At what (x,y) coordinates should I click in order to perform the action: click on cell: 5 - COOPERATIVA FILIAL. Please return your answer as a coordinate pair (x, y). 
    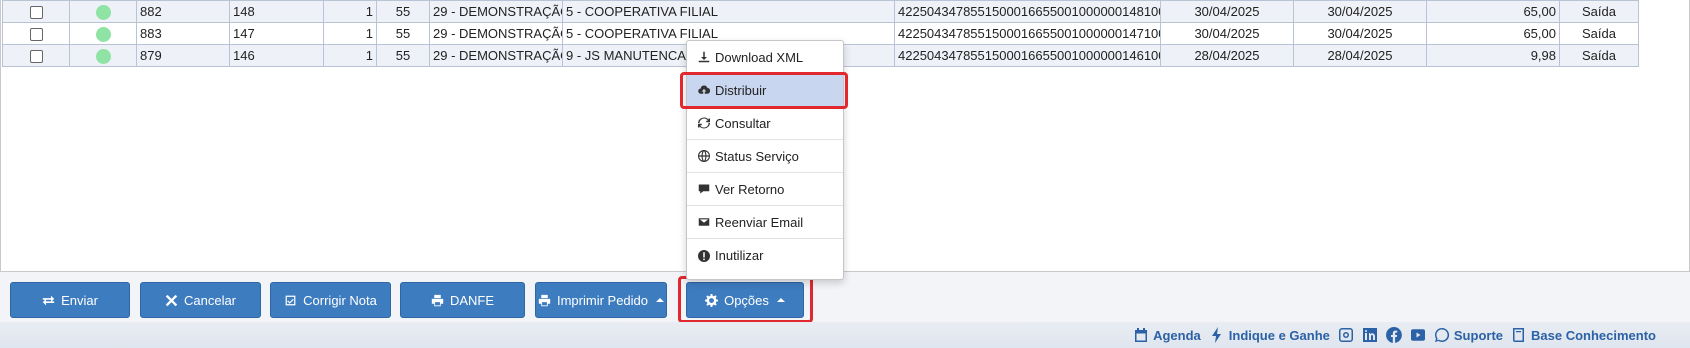
    Looking at the image, I should click on (728, 11).